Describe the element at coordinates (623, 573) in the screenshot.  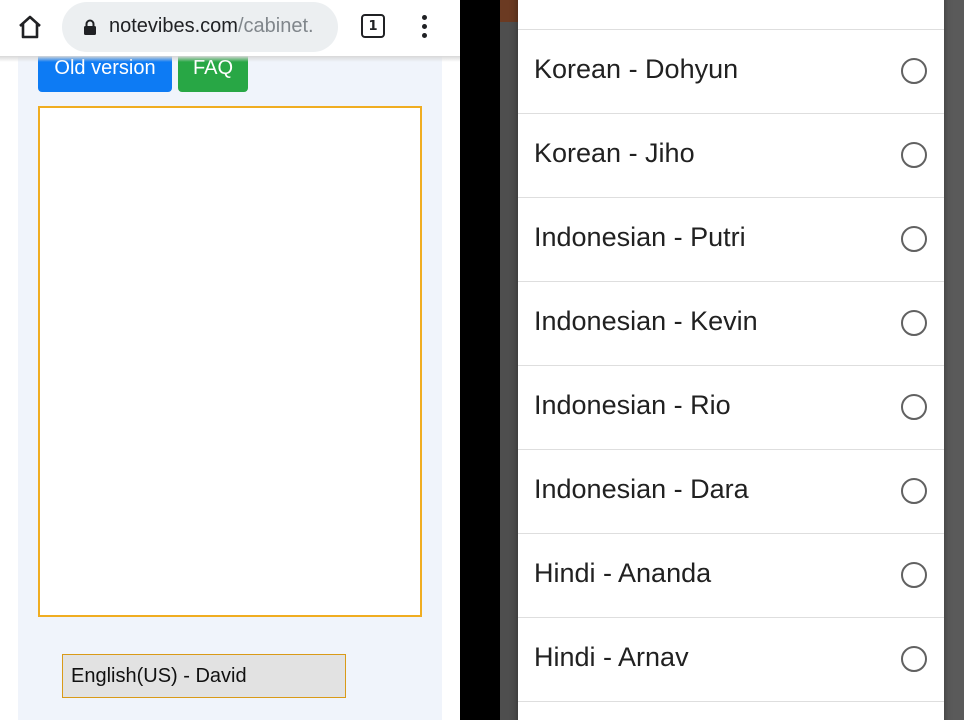
I see `voice-option-label: Hindi - Ananda` at that location.